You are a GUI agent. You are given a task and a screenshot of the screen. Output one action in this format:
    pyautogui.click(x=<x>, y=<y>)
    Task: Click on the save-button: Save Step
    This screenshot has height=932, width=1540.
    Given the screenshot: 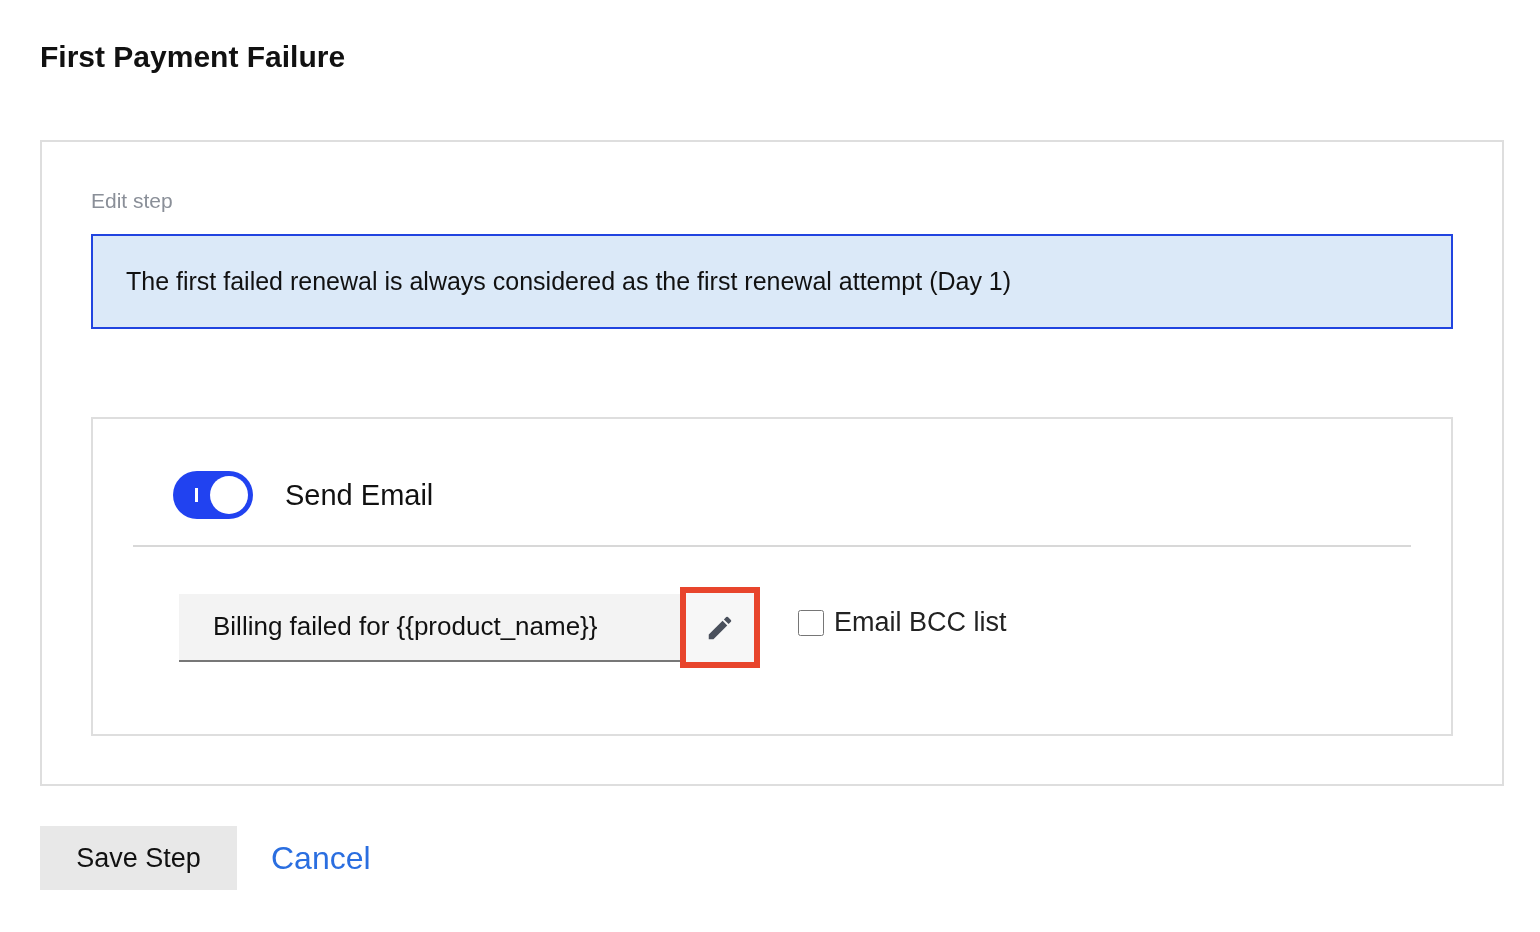 What is the action you would take?
    pyautogui.click(x=138, y=858)
    